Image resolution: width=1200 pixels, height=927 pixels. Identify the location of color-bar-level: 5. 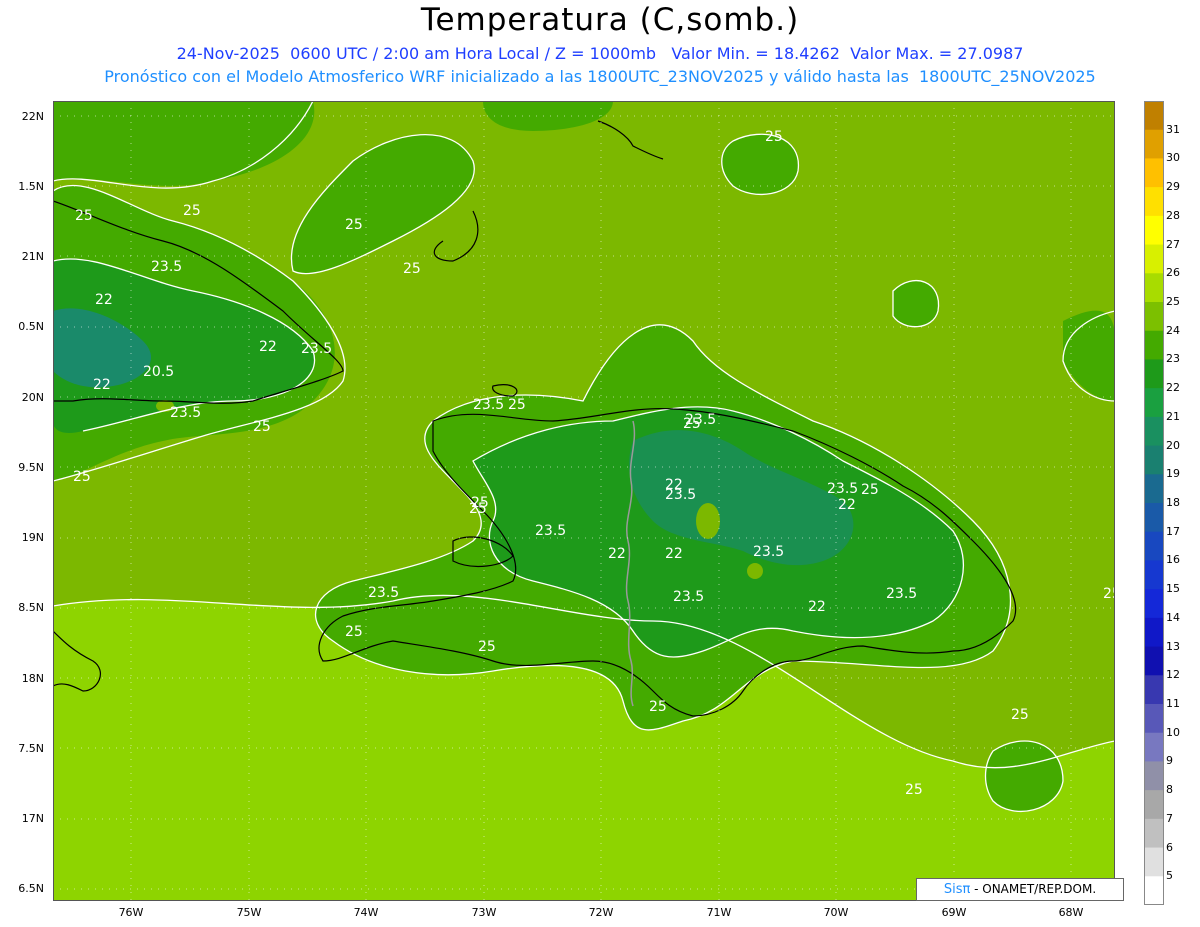
(1169, 876).